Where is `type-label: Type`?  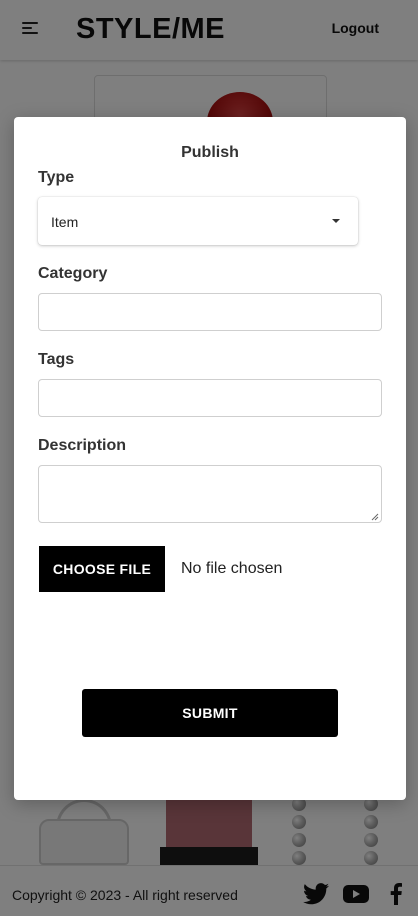 type-label: Type is located at coordinates (56, 177).